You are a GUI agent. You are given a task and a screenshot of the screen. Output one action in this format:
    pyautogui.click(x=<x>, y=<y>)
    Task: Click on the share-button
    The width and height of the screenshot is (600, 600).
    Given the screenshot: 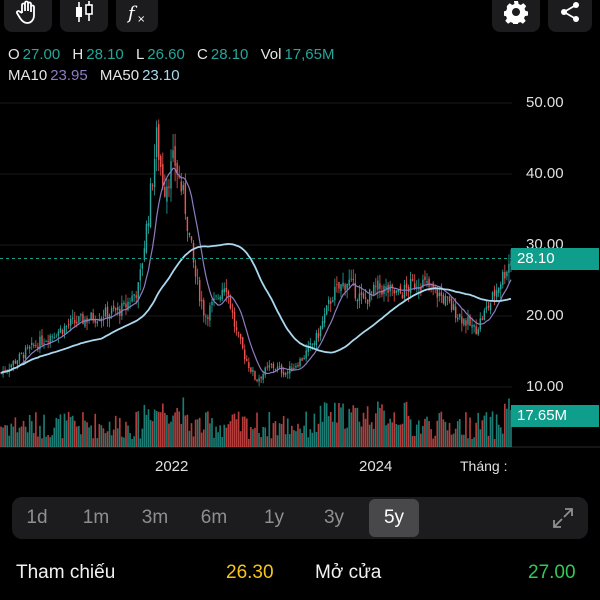 What is the action you would take?
    pyautogui.click(x=570, y=16)
    